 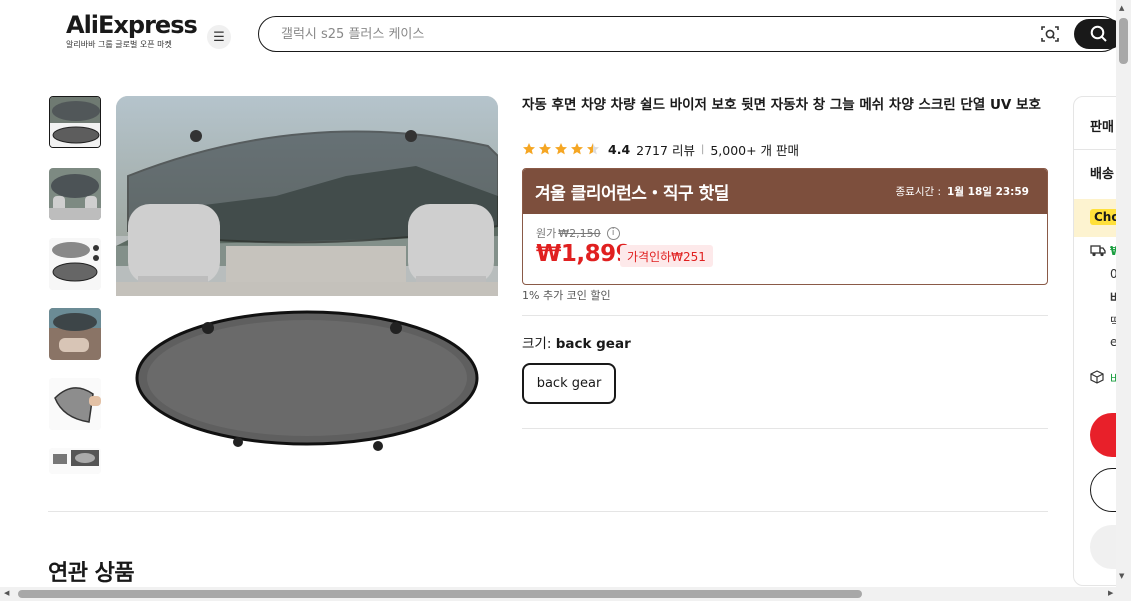 I want to click on deal-end-time: 종료시간 : 1월 18일 23:59, so click(x=963, y=191).